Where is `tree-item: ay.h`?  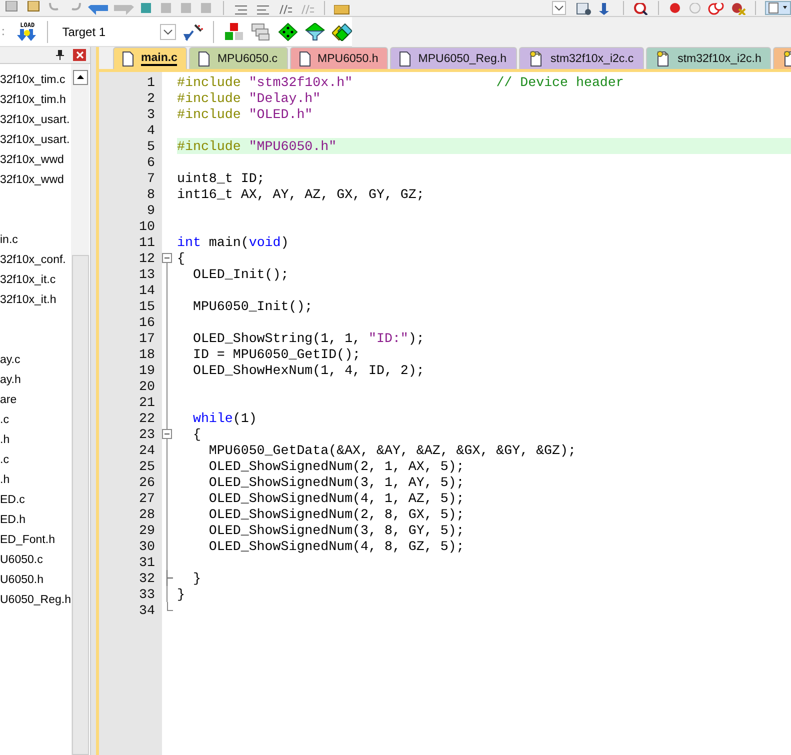
tree-item: ay.h is located at coordinates (10, 380).